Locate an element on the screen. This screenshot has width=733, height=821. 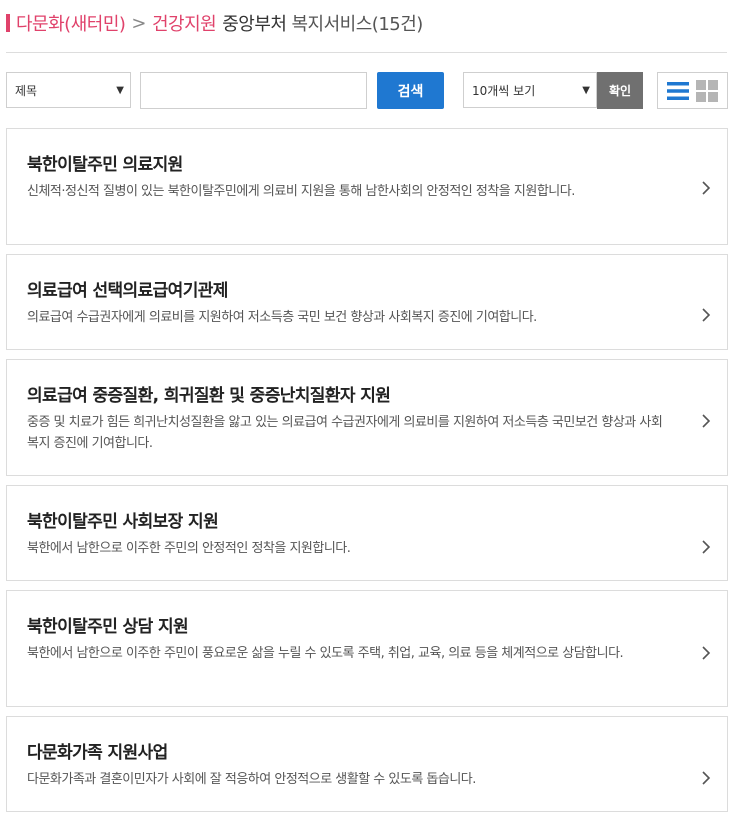
search-field-select-value: 제목 is located at coordinates (26, 90).